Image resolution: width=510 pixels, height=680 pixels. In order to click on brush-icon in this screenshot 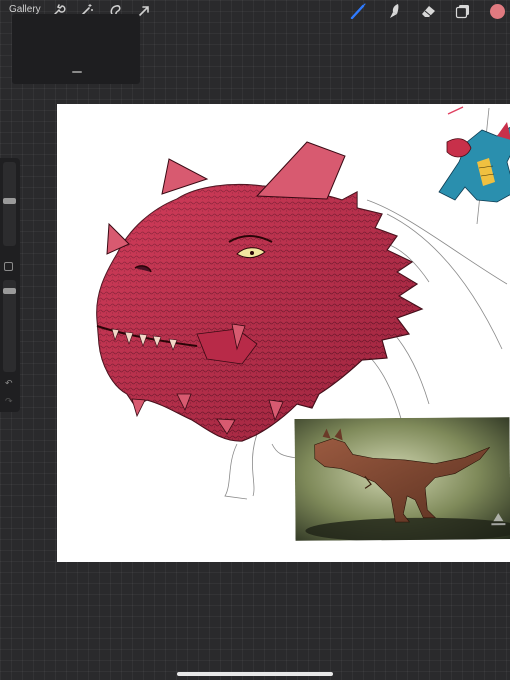, I will do `click(358, 11)`.